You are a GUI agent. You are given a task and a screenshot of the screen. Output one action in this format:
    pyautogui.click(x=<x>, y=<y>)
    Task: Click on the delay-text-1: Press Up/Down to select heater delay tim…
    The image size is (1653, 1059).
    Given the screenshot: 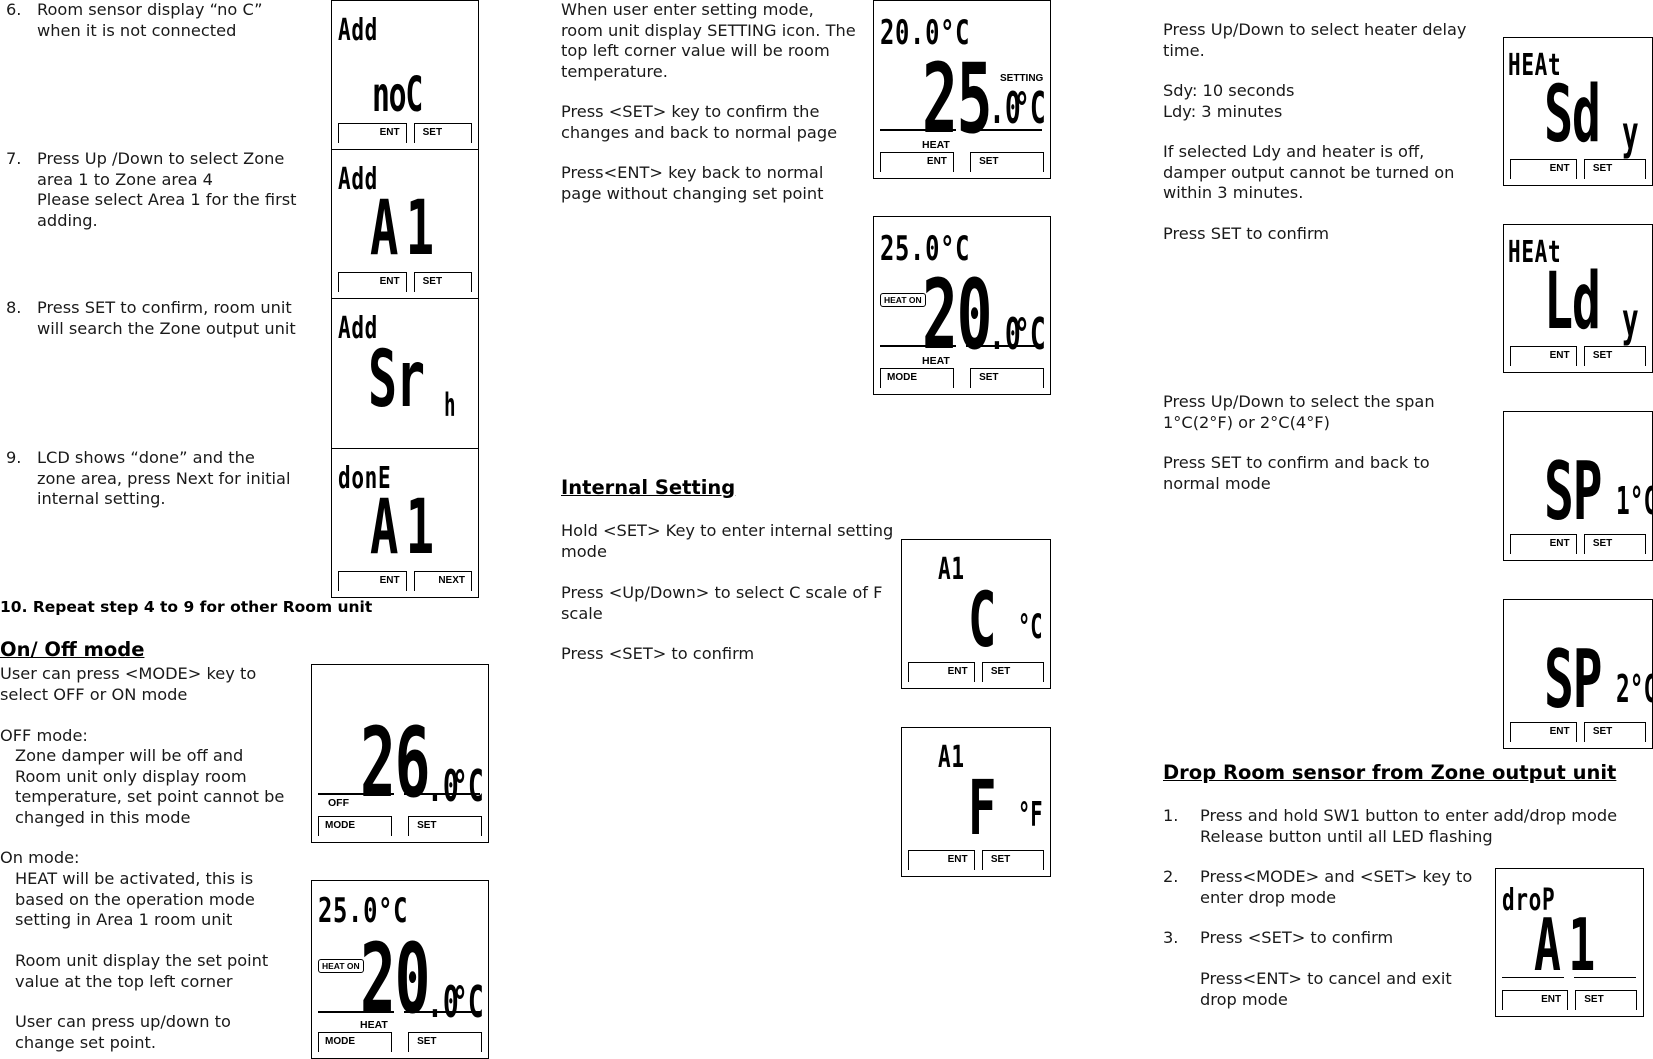 What is the action you would take?
    pyautogui.click(x=1315, y=40)
    